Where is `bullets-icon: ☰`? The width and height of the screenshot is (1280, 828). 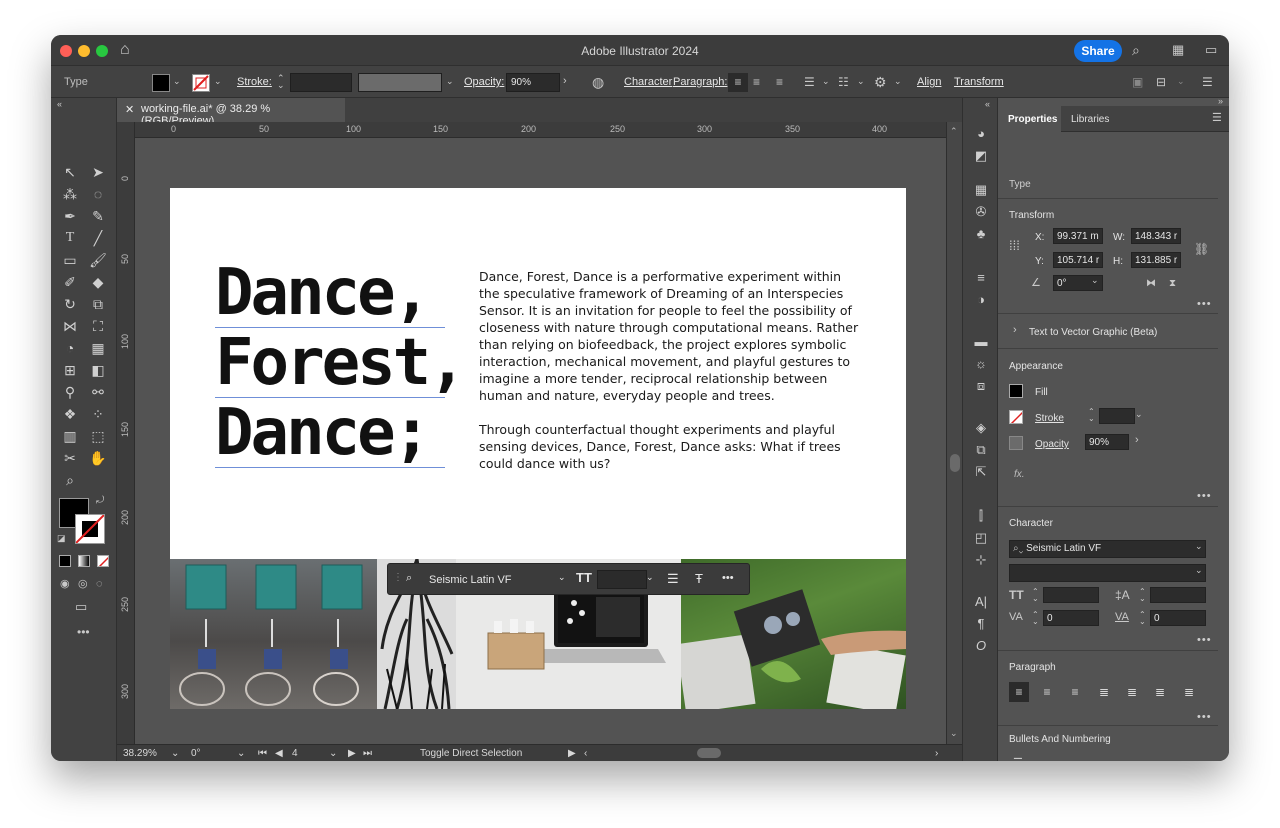
bullets-icon: ☰ is located at coordinates (1018, 760).